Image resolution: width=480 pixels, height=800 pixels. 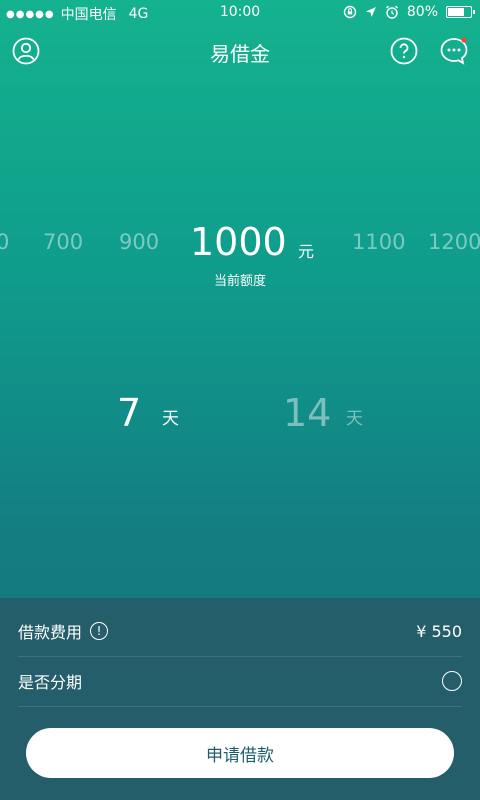 What do you see at coordinates (422, 12) in the screenshot?
I see `battery-percent: 80%` at bounding box center [422, 12].